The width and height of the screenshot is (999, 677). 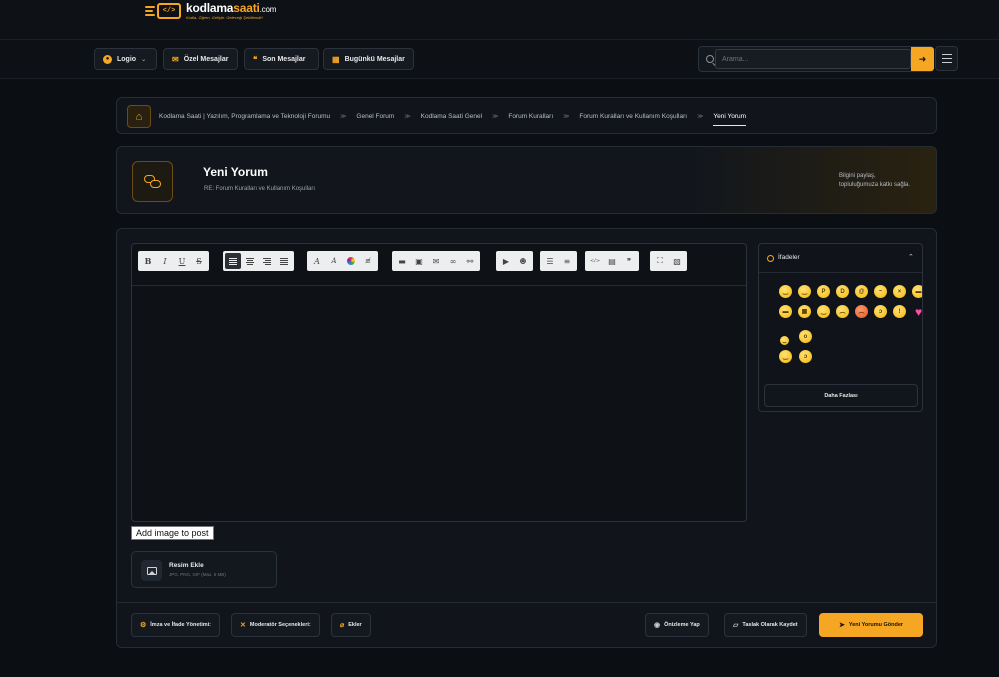 I want to click on sunglasses-emoji-icon: ▬, so click(x=917, y=291).